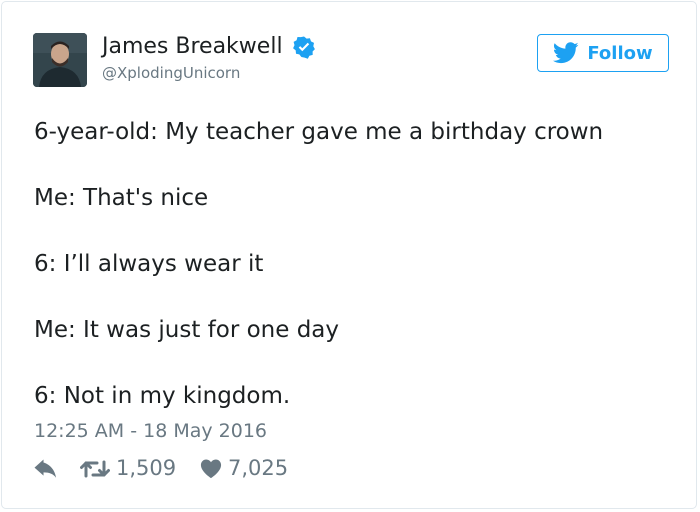 The height and width of the screenshot is (512, 700). What do you see at coordinates (149, 264) in the screenshot?
I see `tweet-text-line: 6: I’ll always wear it` at bounding box center [149, 264].